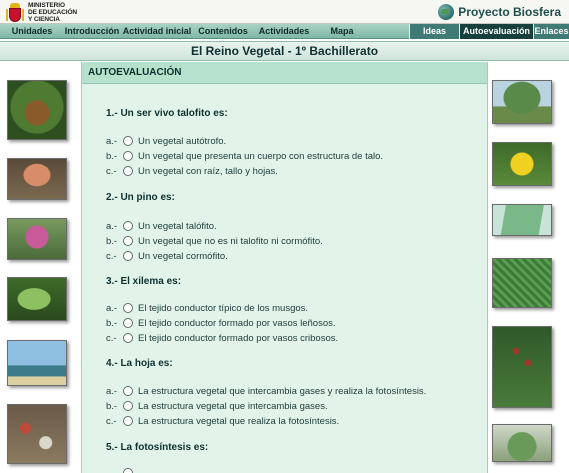  I want to click on plant-leaf-photo, so click(37, 299).